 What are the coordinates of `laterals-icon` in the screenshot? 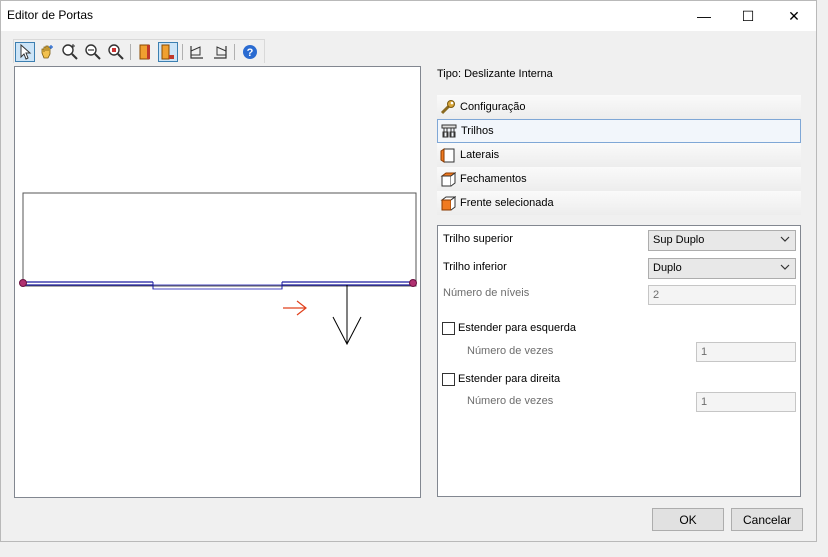 It's located at (448, 155).